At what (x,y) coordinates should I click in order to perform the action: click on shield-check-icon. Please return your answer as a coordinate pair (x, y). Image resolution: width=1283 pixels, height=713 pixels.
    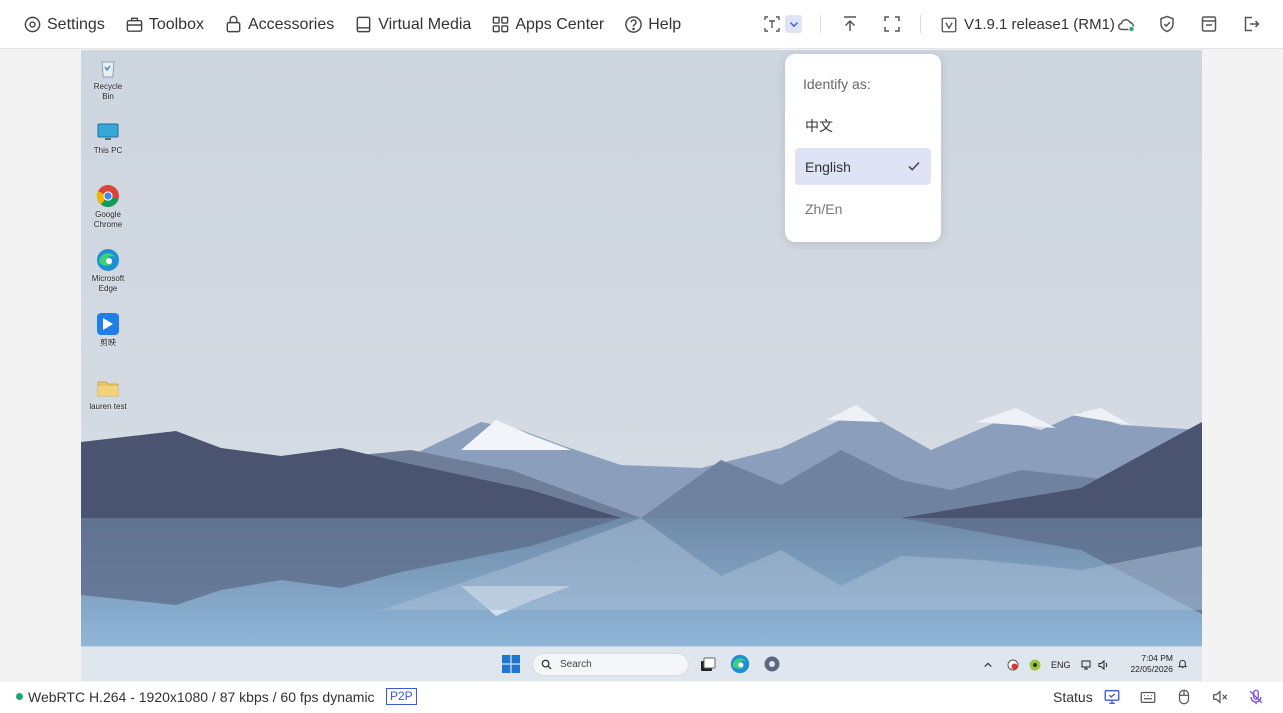
    Looking at the image, I should click on (1167, 24).